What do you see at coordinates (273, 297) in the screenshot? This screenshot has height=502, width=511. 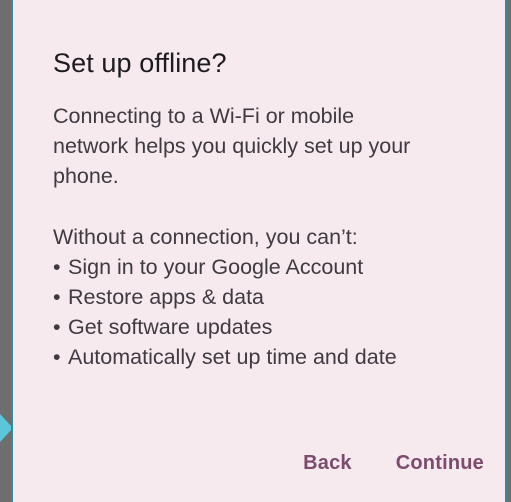 I see `list-item: Restore apps & data` at bounding box center [273, 297].